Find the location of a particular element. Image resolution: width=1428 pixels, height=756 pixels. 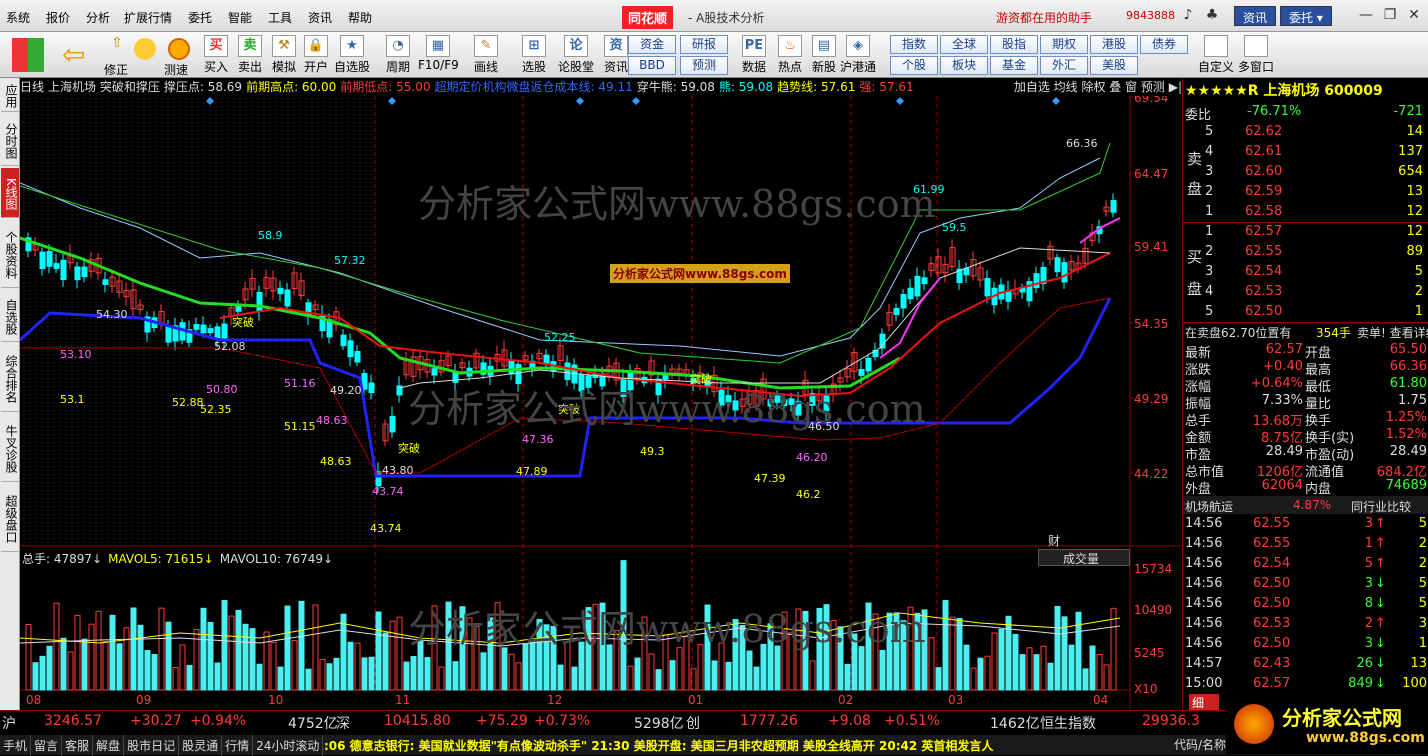

tick-volume: 2 is located at coordinates (1368, 623).